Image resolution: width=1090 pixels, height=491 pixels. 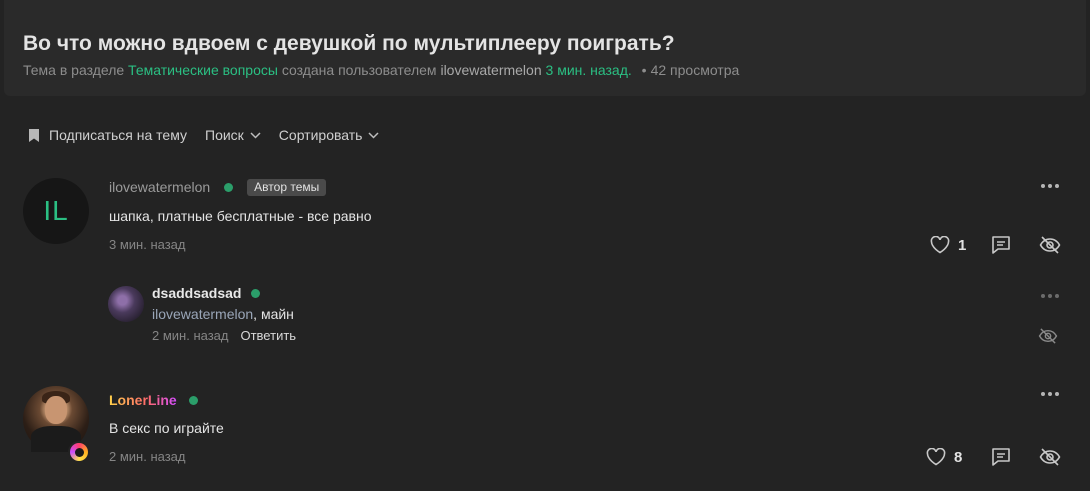 I want to click on search-dropdown: Поиск, so click(x=233, y=135).